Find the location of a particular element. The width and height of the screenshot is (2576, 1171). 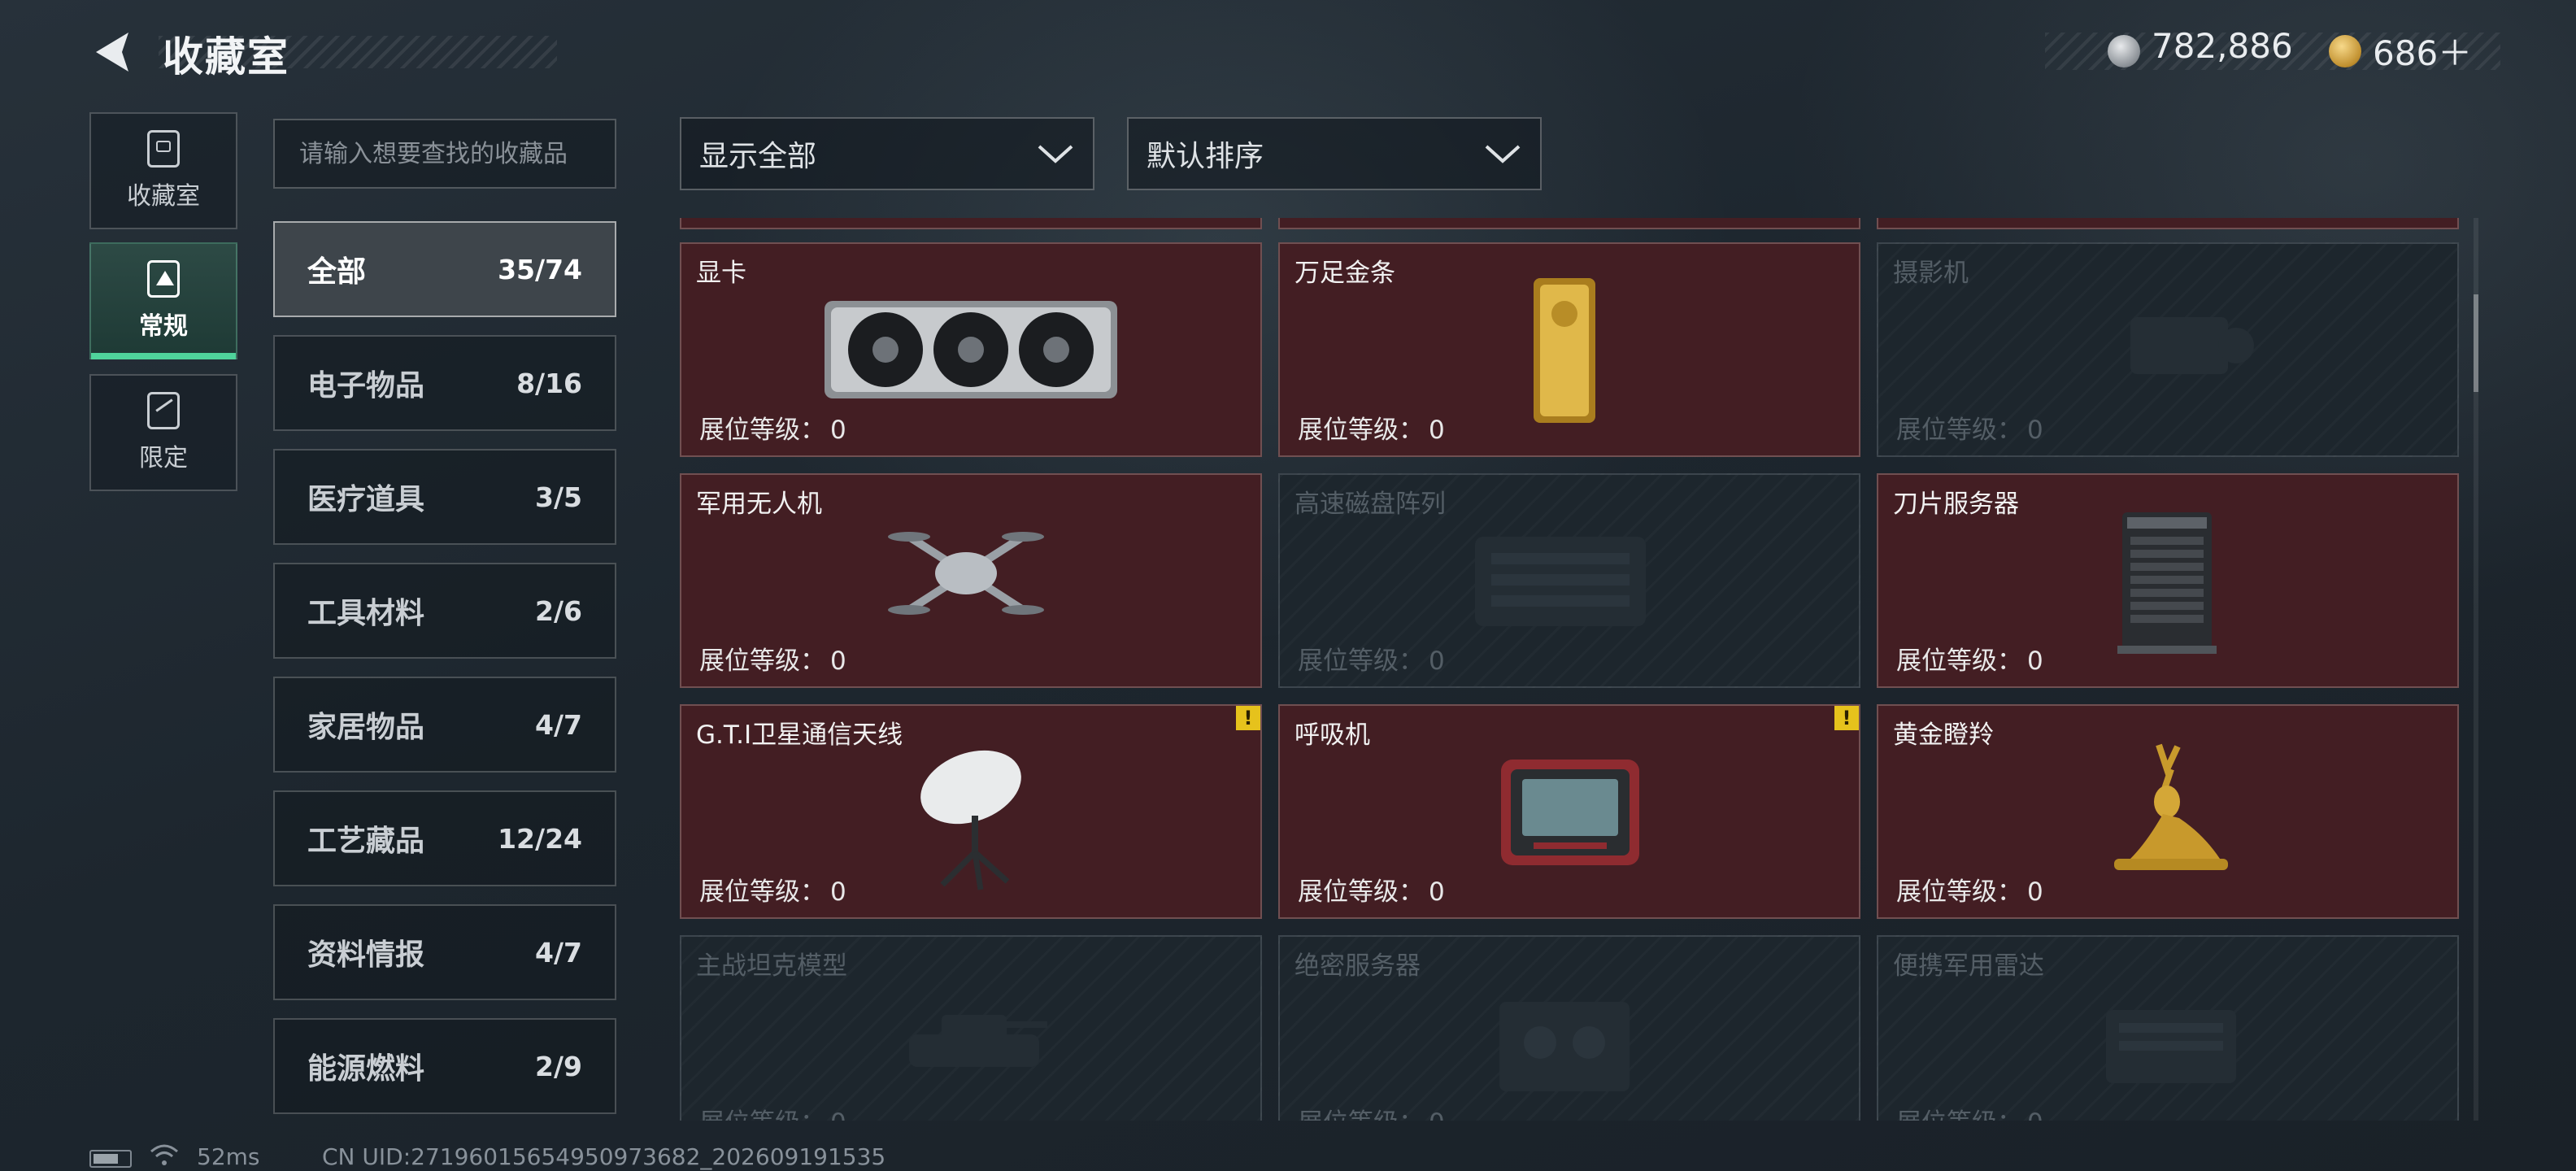

scrollbar-thumb is located at coordinates (2476, 343).